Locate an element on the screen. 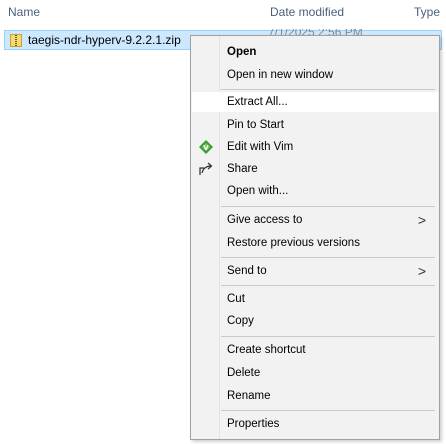  menu-item-label: Open is located at coordinates (242, 52).